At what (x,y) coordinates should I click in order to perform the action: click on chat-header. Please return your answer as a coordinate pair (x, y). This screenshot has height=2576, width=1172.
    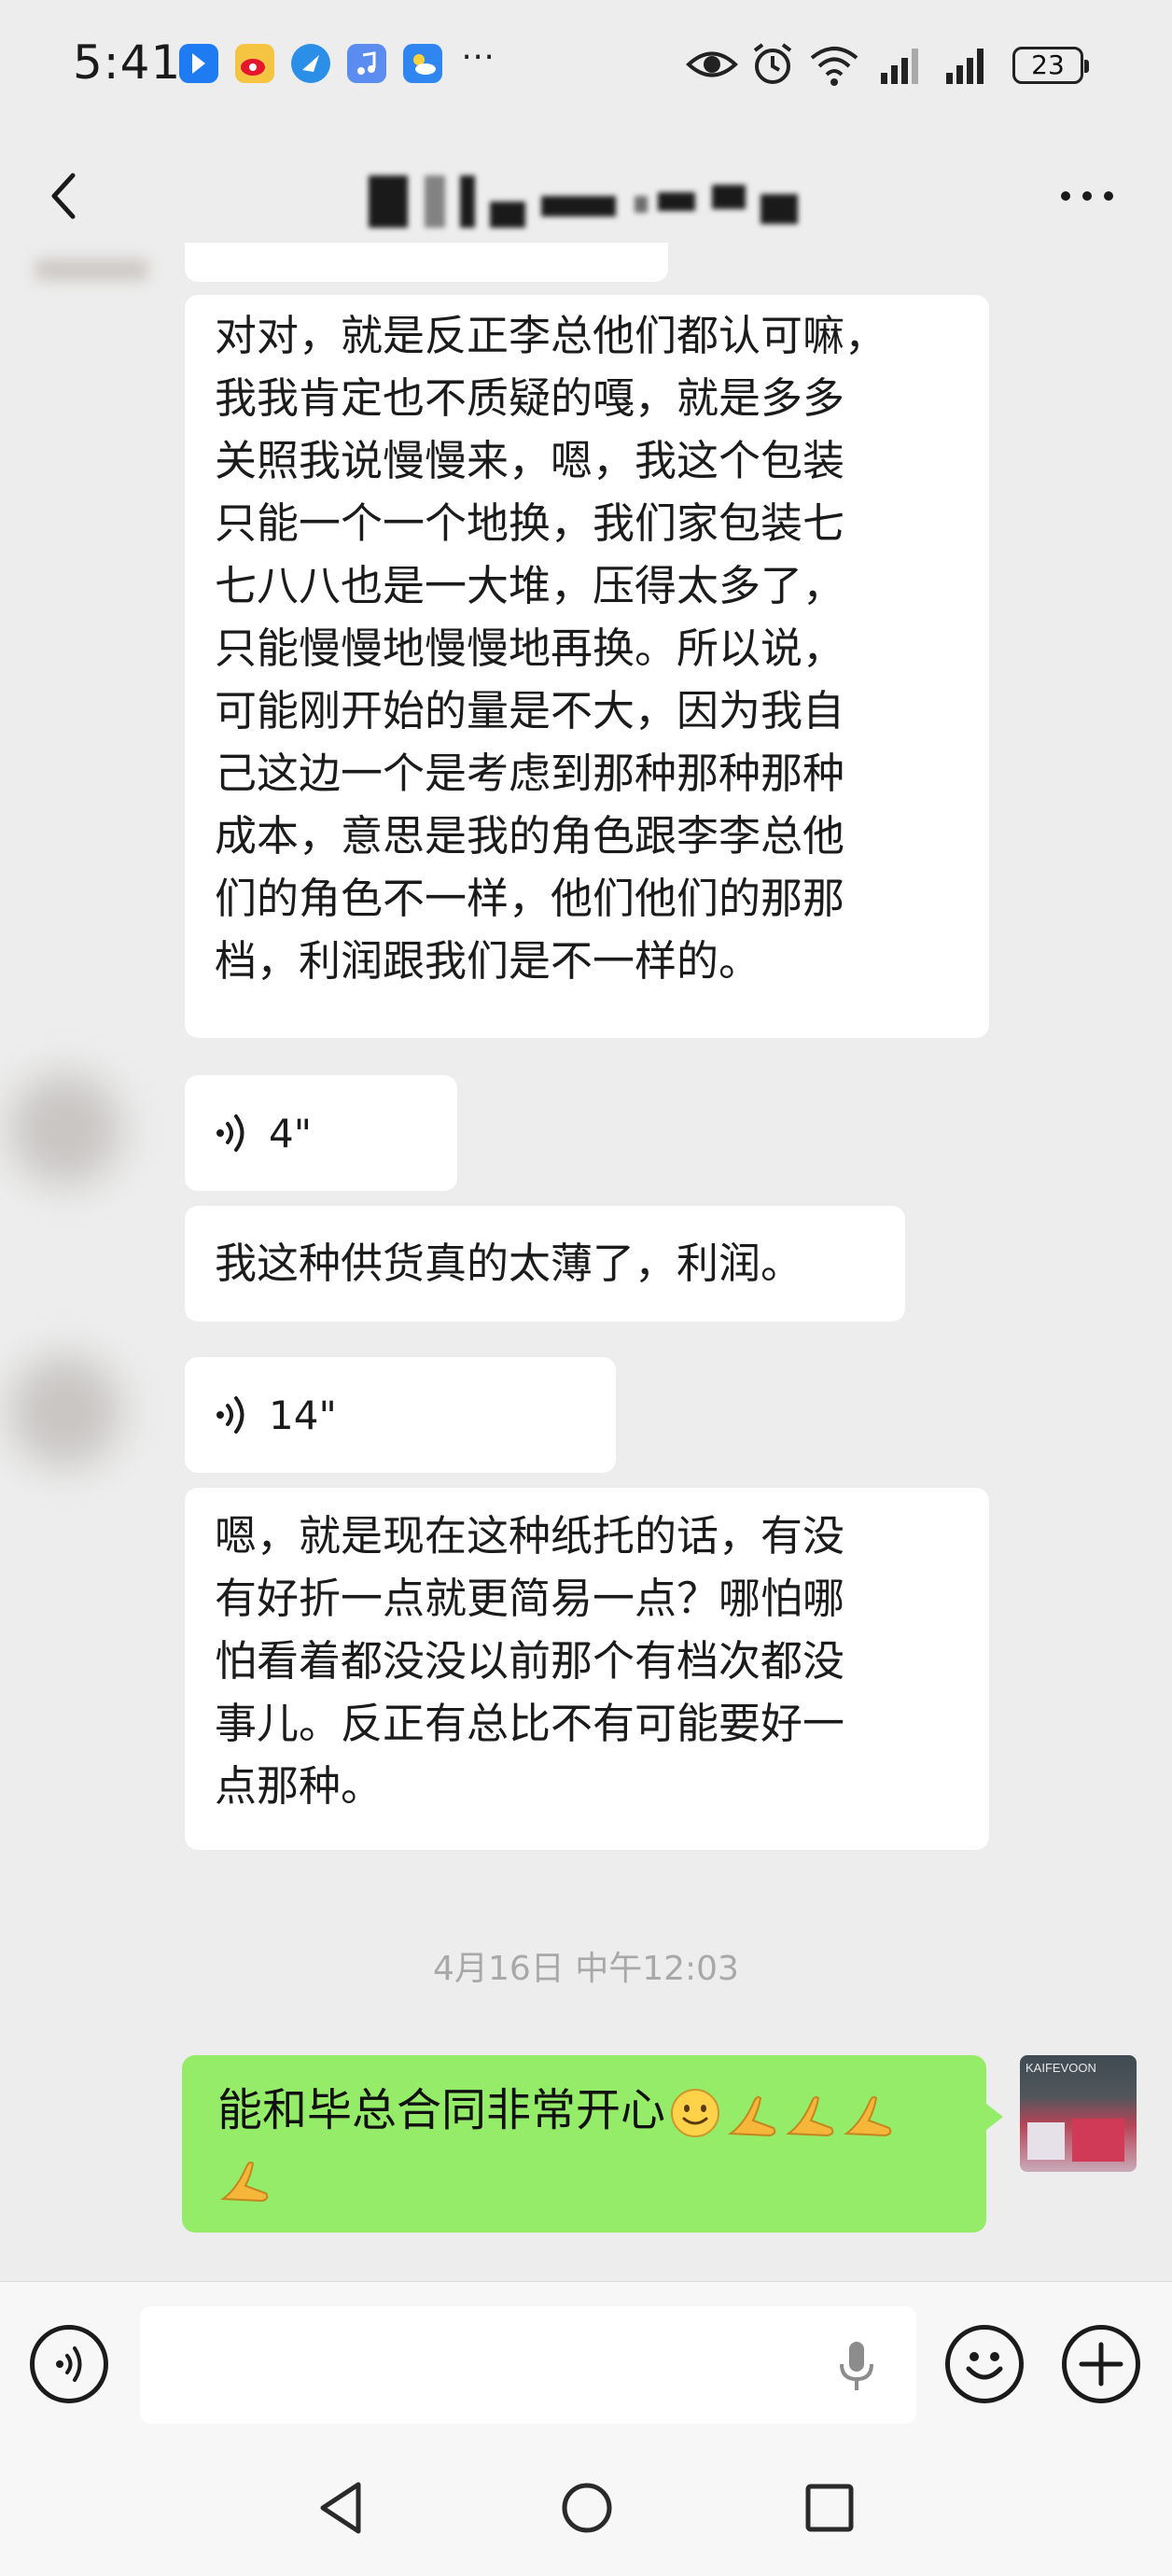
    Looking at the image, I should click on (586, 196).